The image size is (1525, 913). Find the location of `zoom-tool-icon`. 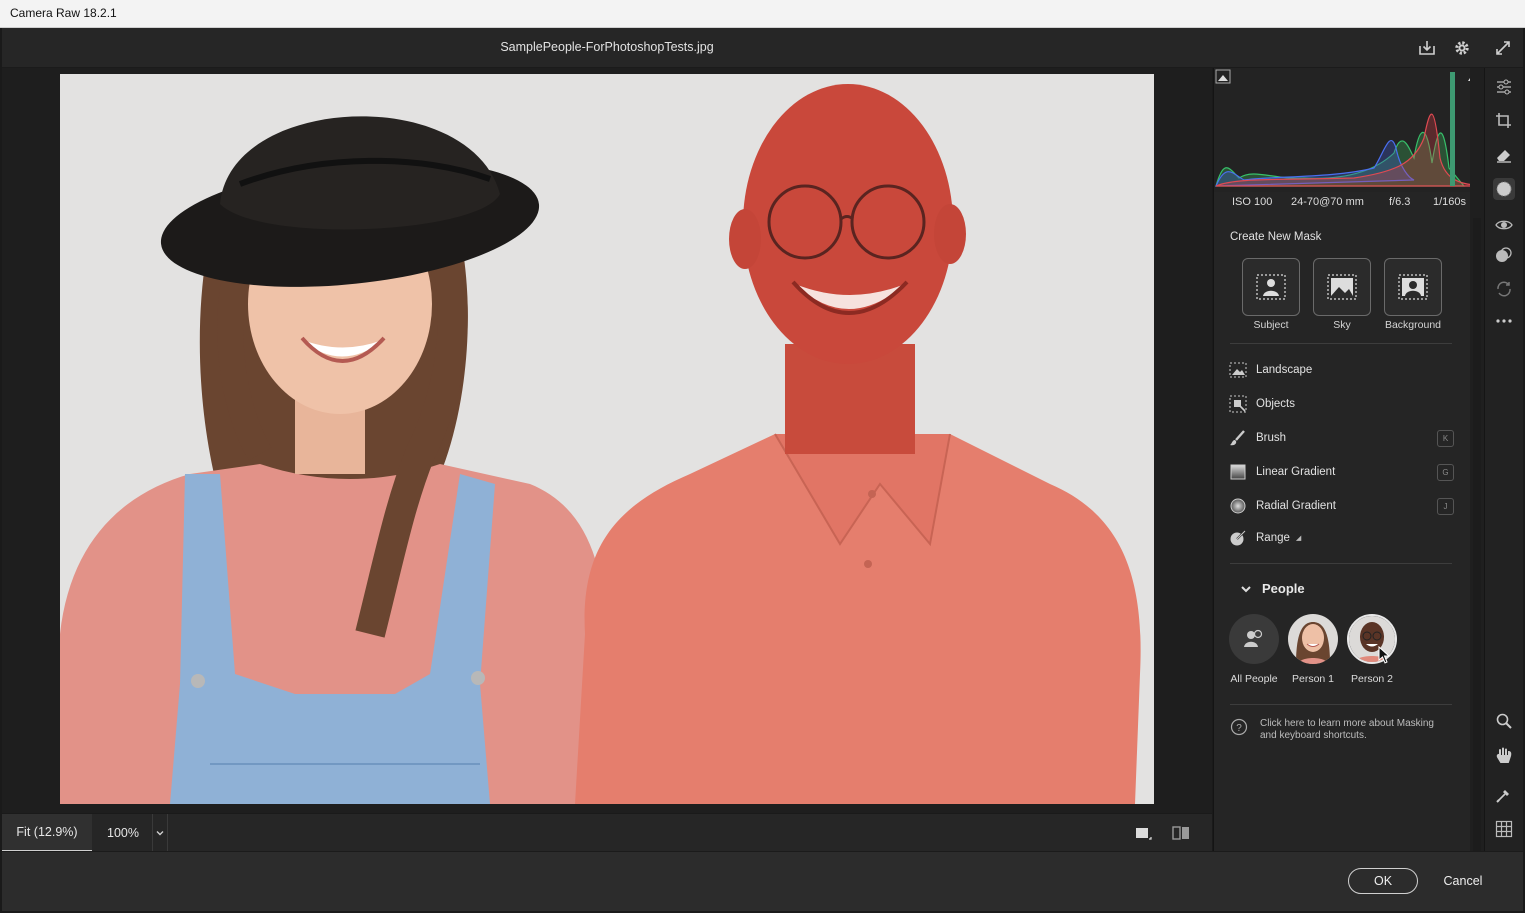

zoom-tool-icon is located at coordinates (1504, 721).